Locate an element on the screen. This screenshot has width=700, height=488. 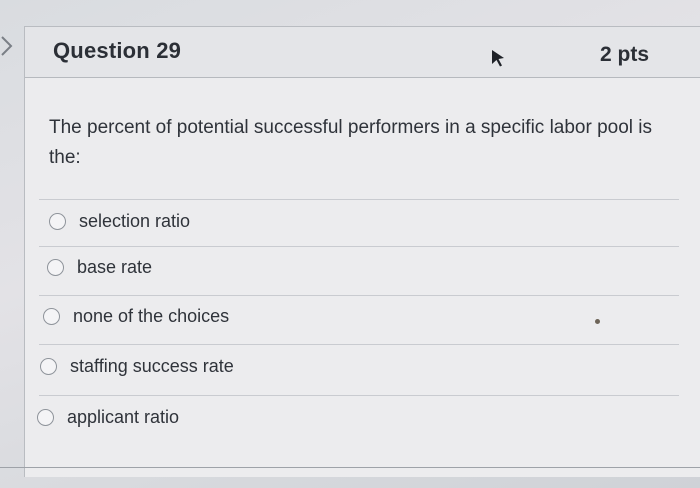
option-staffing-success-rate: staffing success rate is located at coordinates (137, 366).